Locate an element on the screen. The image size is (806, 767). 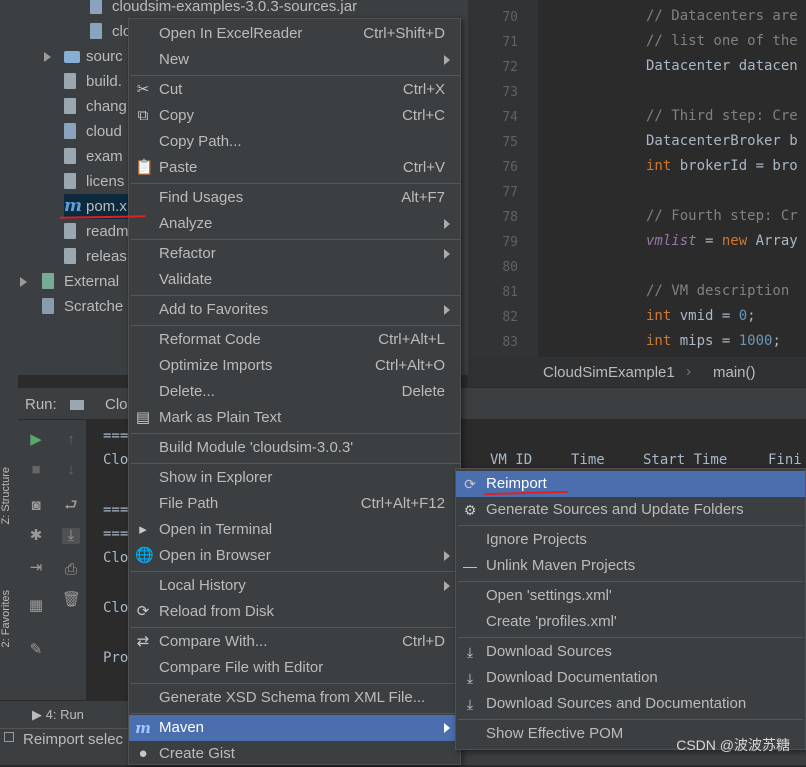
menu-item-reload-from-disk: ⟳ Reload from Disk is located at coordinates (294, 612).